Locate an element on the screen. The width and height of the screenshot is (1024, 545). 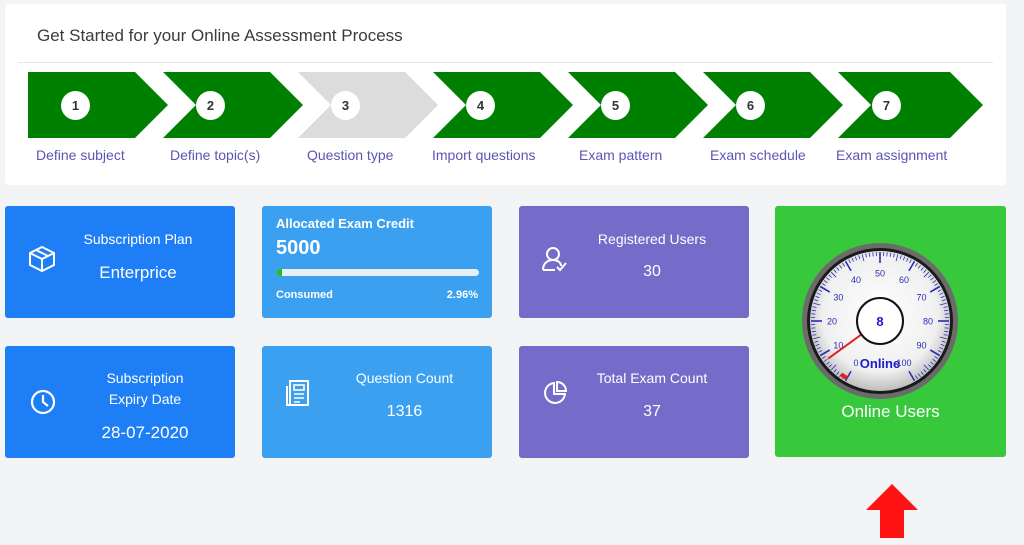
gauge-tick-label: 20 is located at coordinates (832, 322).